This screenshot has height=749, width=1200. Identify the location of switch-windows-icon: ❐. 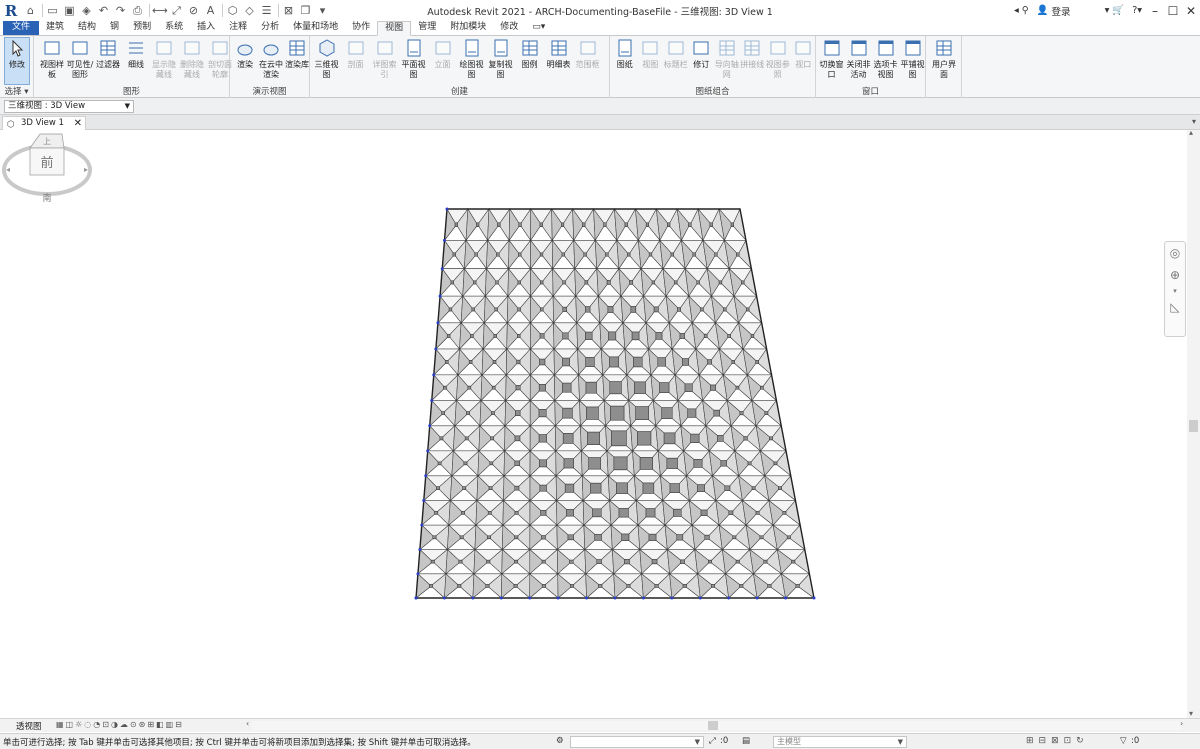
(305, 10).